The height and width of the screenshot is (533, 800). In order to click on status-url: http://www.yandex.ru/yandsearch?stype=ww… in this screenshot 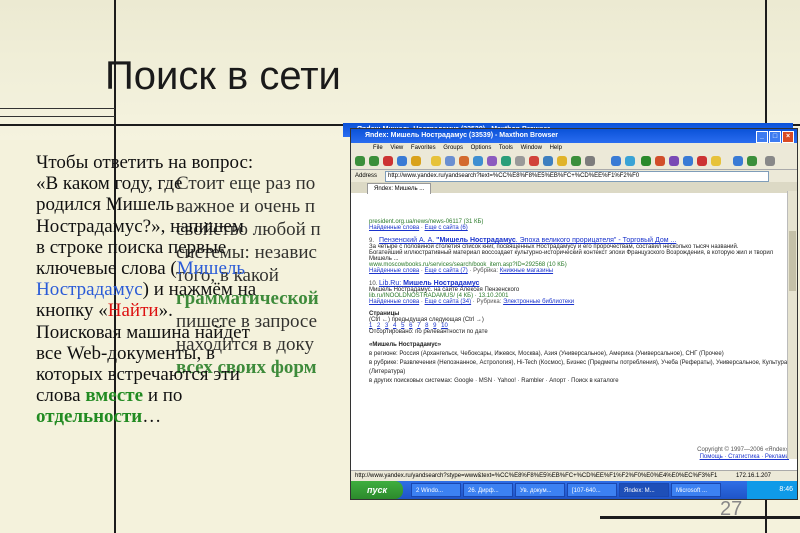, I will do `click(536, 476)`.